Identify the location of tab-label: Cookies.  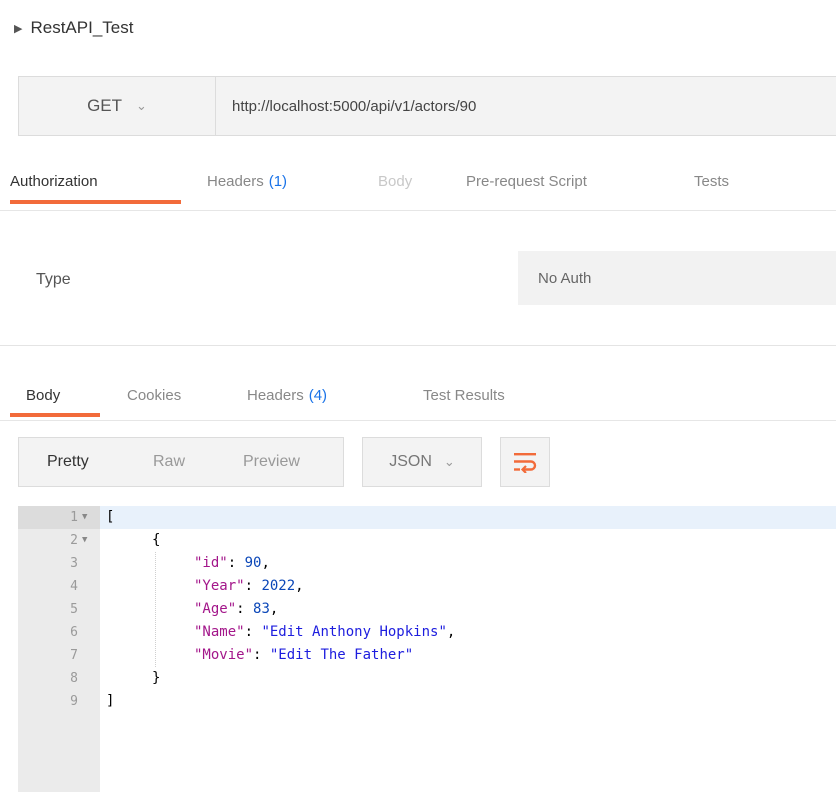
(154, 395).